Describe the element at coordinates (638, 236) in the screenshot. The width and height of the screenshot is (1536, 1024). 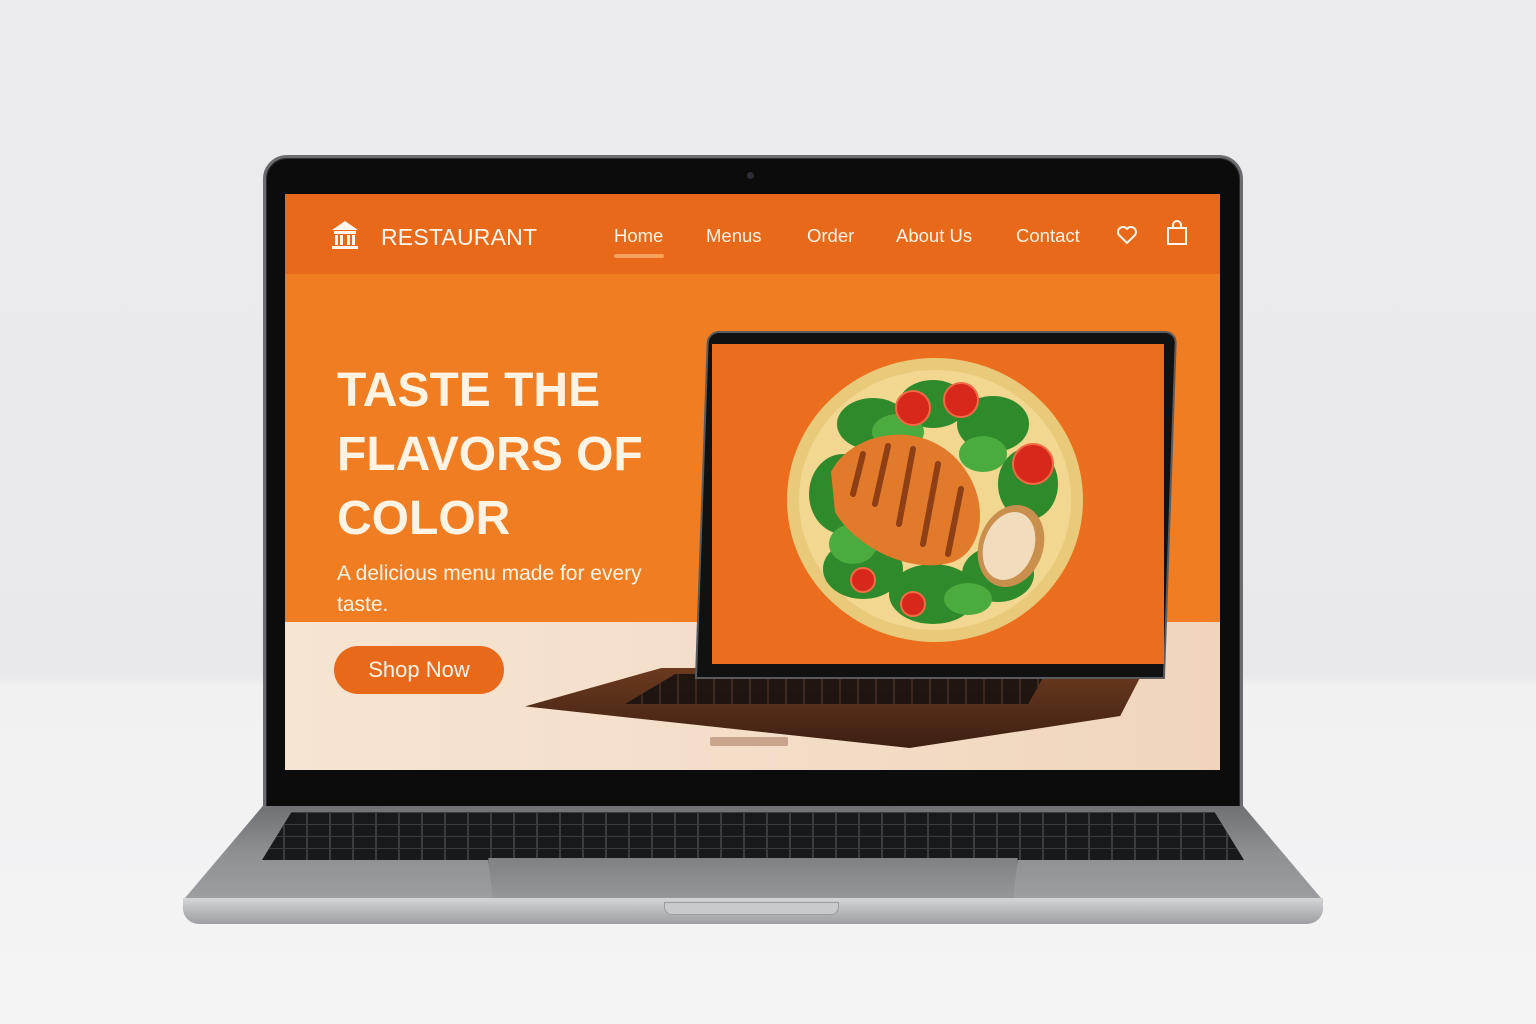
I see `nav-home: Home` at that location.